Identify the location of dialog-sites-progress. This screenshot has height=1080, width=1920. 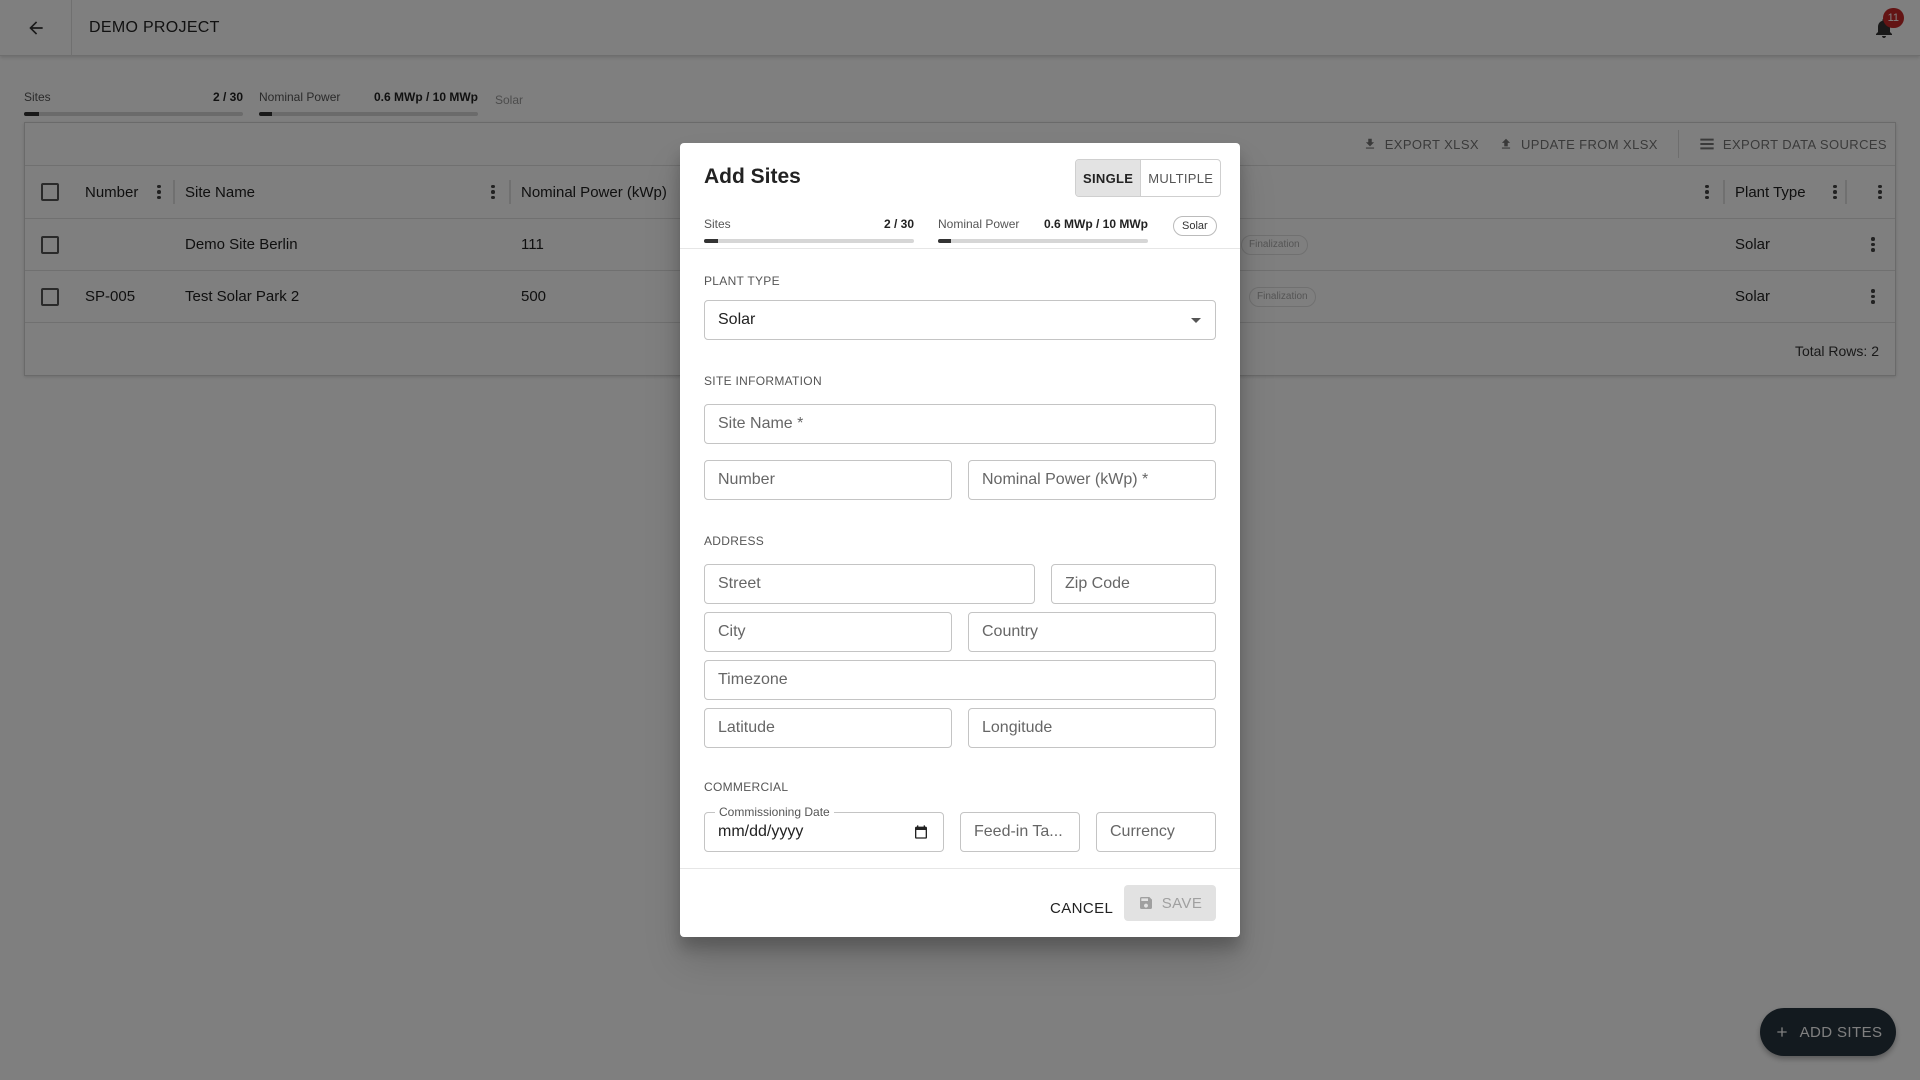
(809, 241).